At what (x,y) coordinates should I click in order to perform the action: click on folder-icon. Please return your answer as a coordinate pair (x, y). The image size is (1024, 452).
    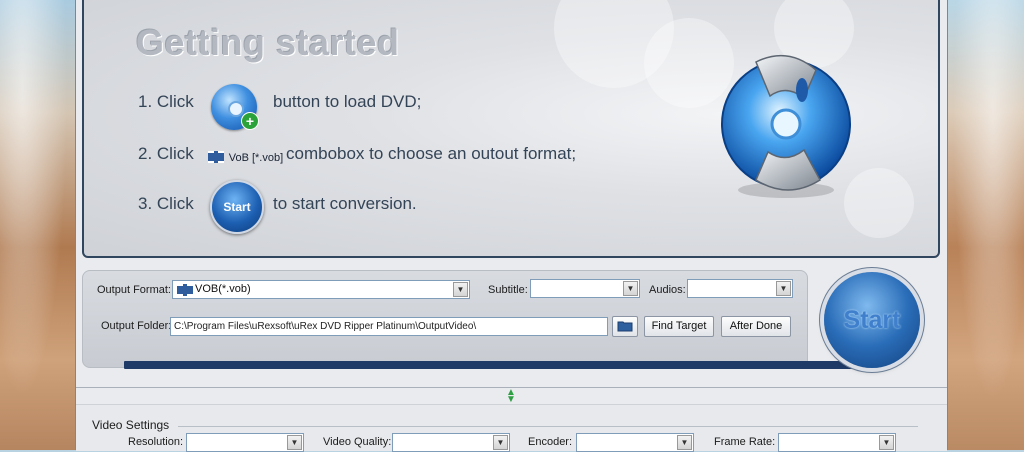
    Looking at the image, I should click on (625, 326).